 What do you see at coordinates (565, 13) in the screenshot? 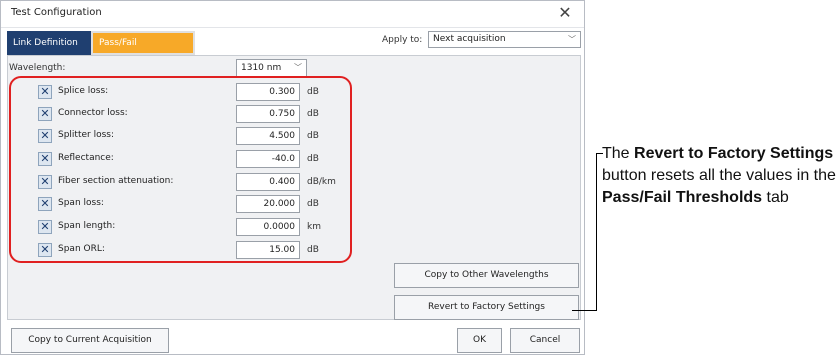
I see `close-icon: ✕` at bounding box center [565, 13].